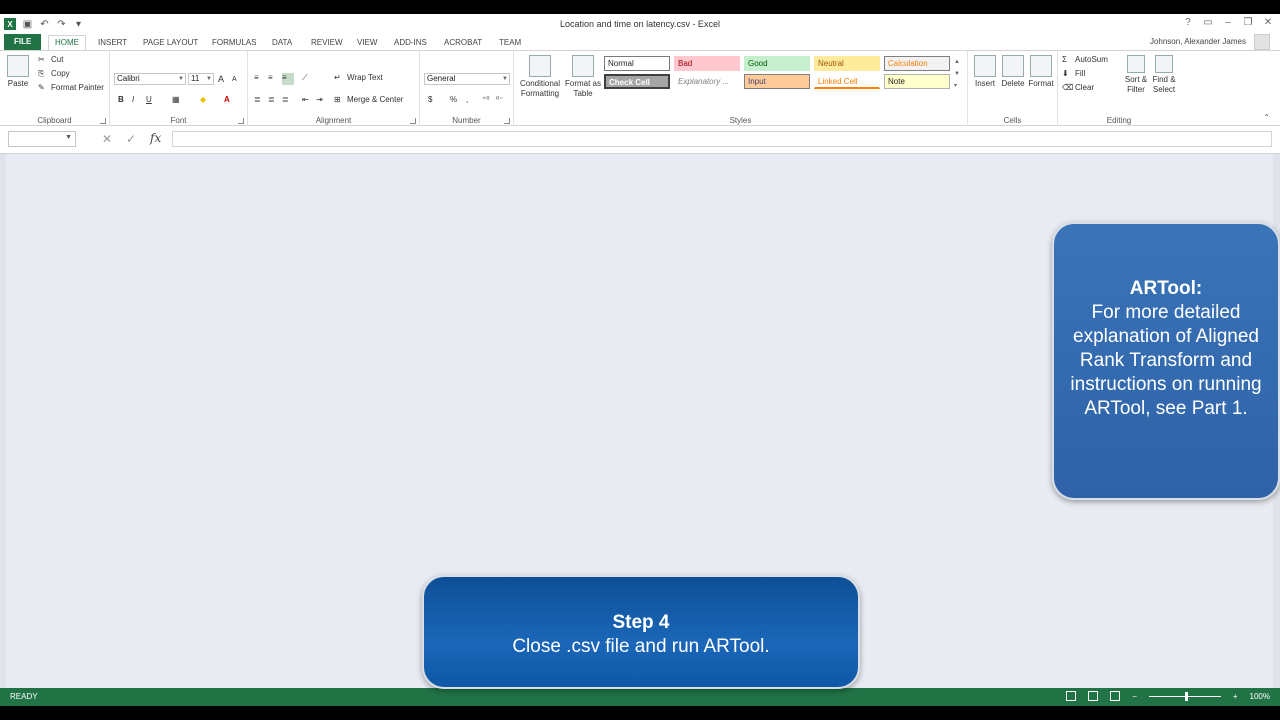 This screenshot has width=1280, height=720. Describe the element at coordinates (1073, 74) in the screenshot. I see `fill-button: ⬇ Fill` at that location.